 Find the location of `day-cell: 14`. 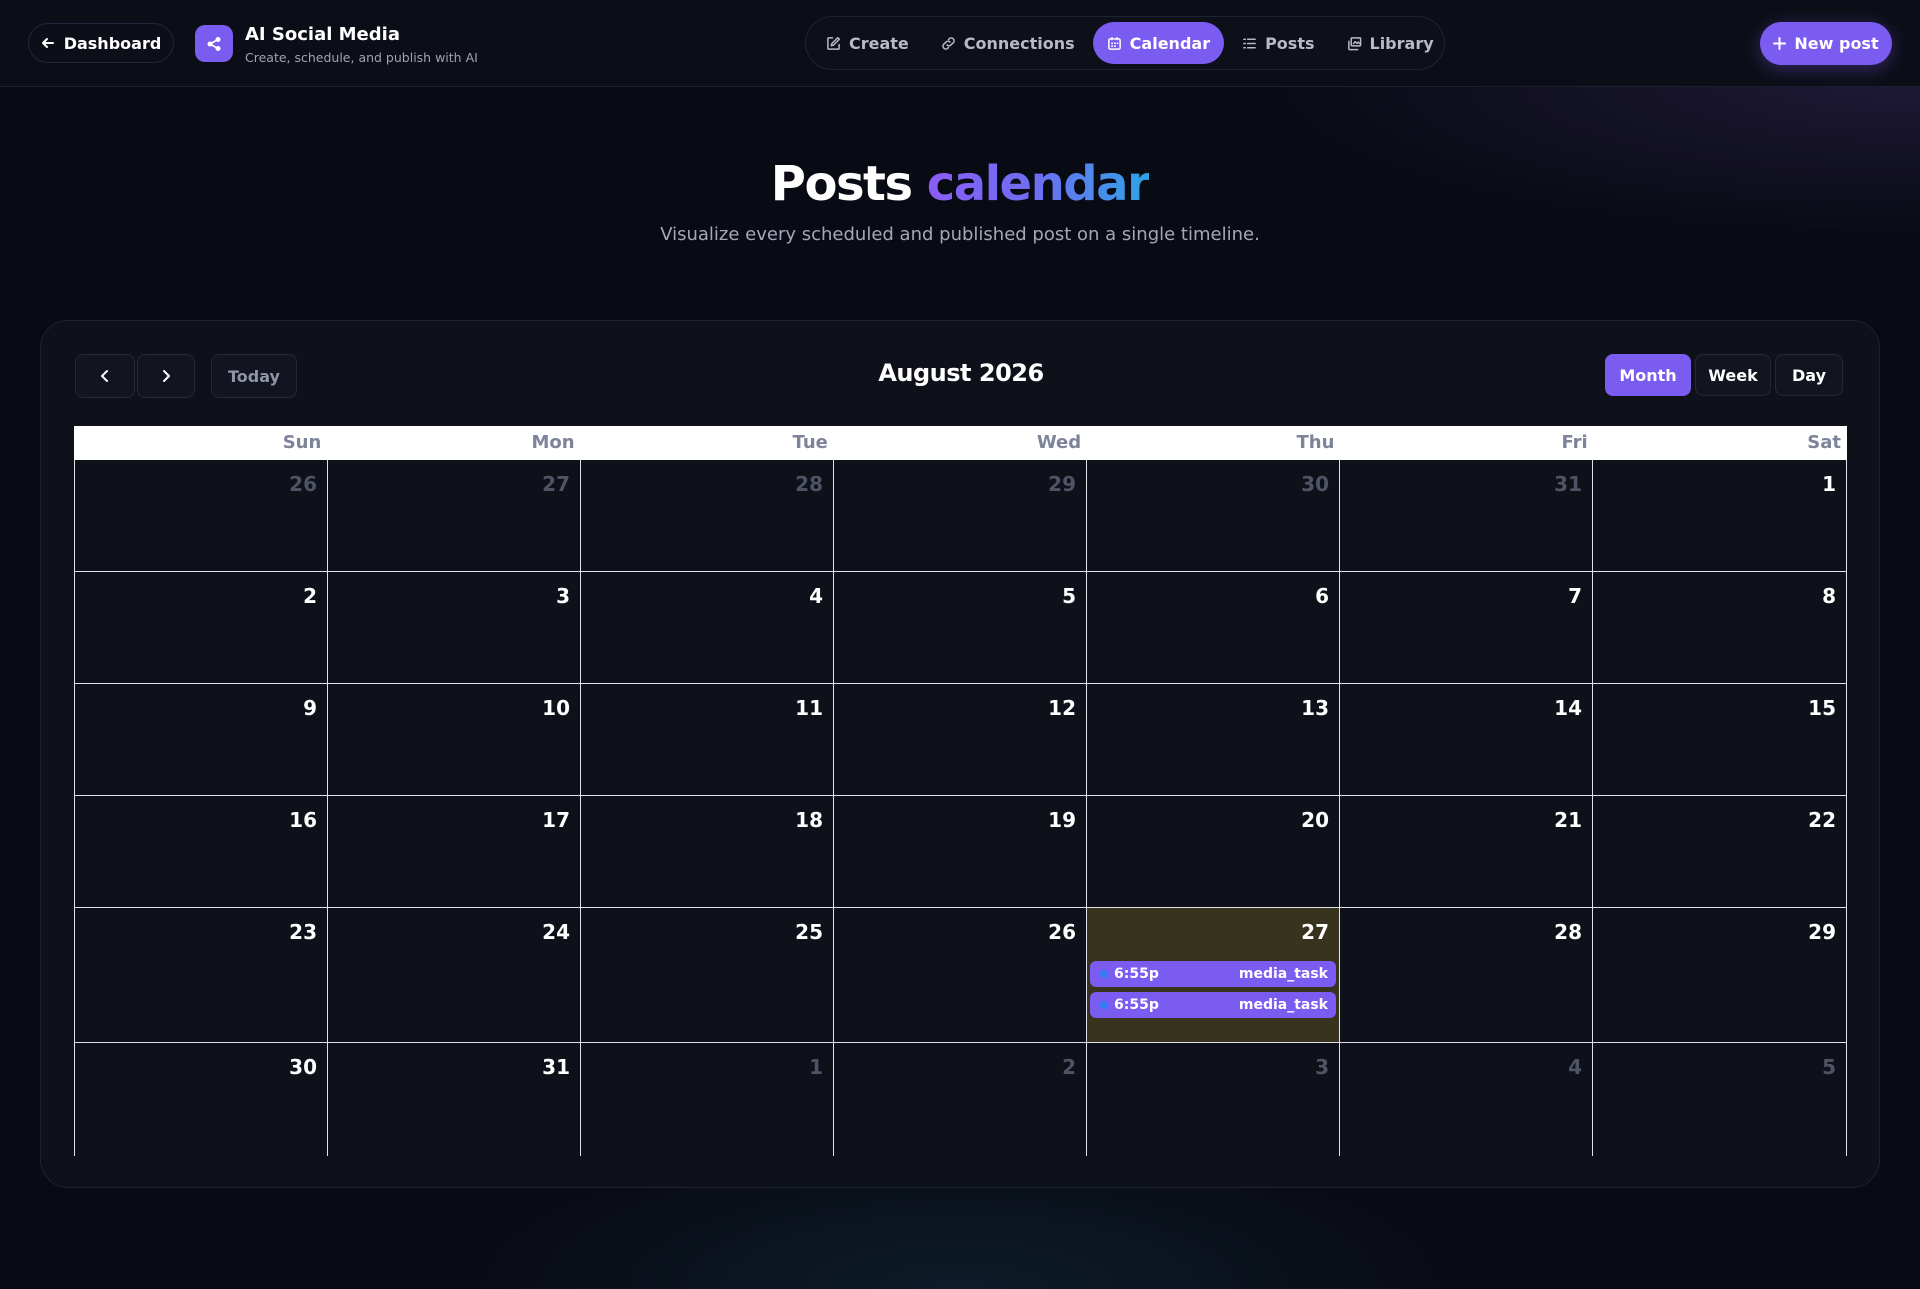

day-cell: 14 is located at coordinates (1466, 740).